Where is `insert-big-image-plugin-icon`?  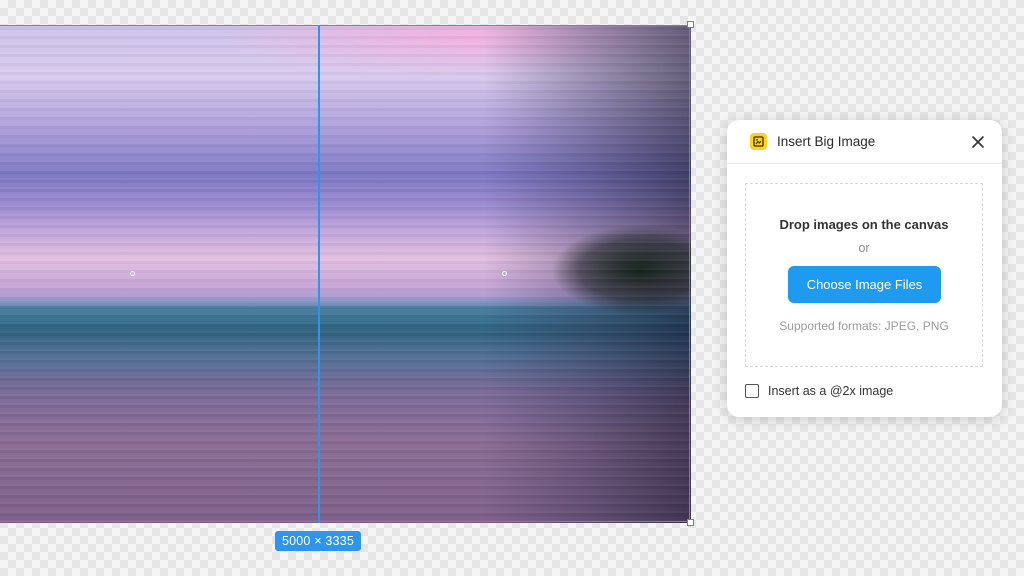 insert-big-image-plugin-icon is located at coordinates (758, 141).